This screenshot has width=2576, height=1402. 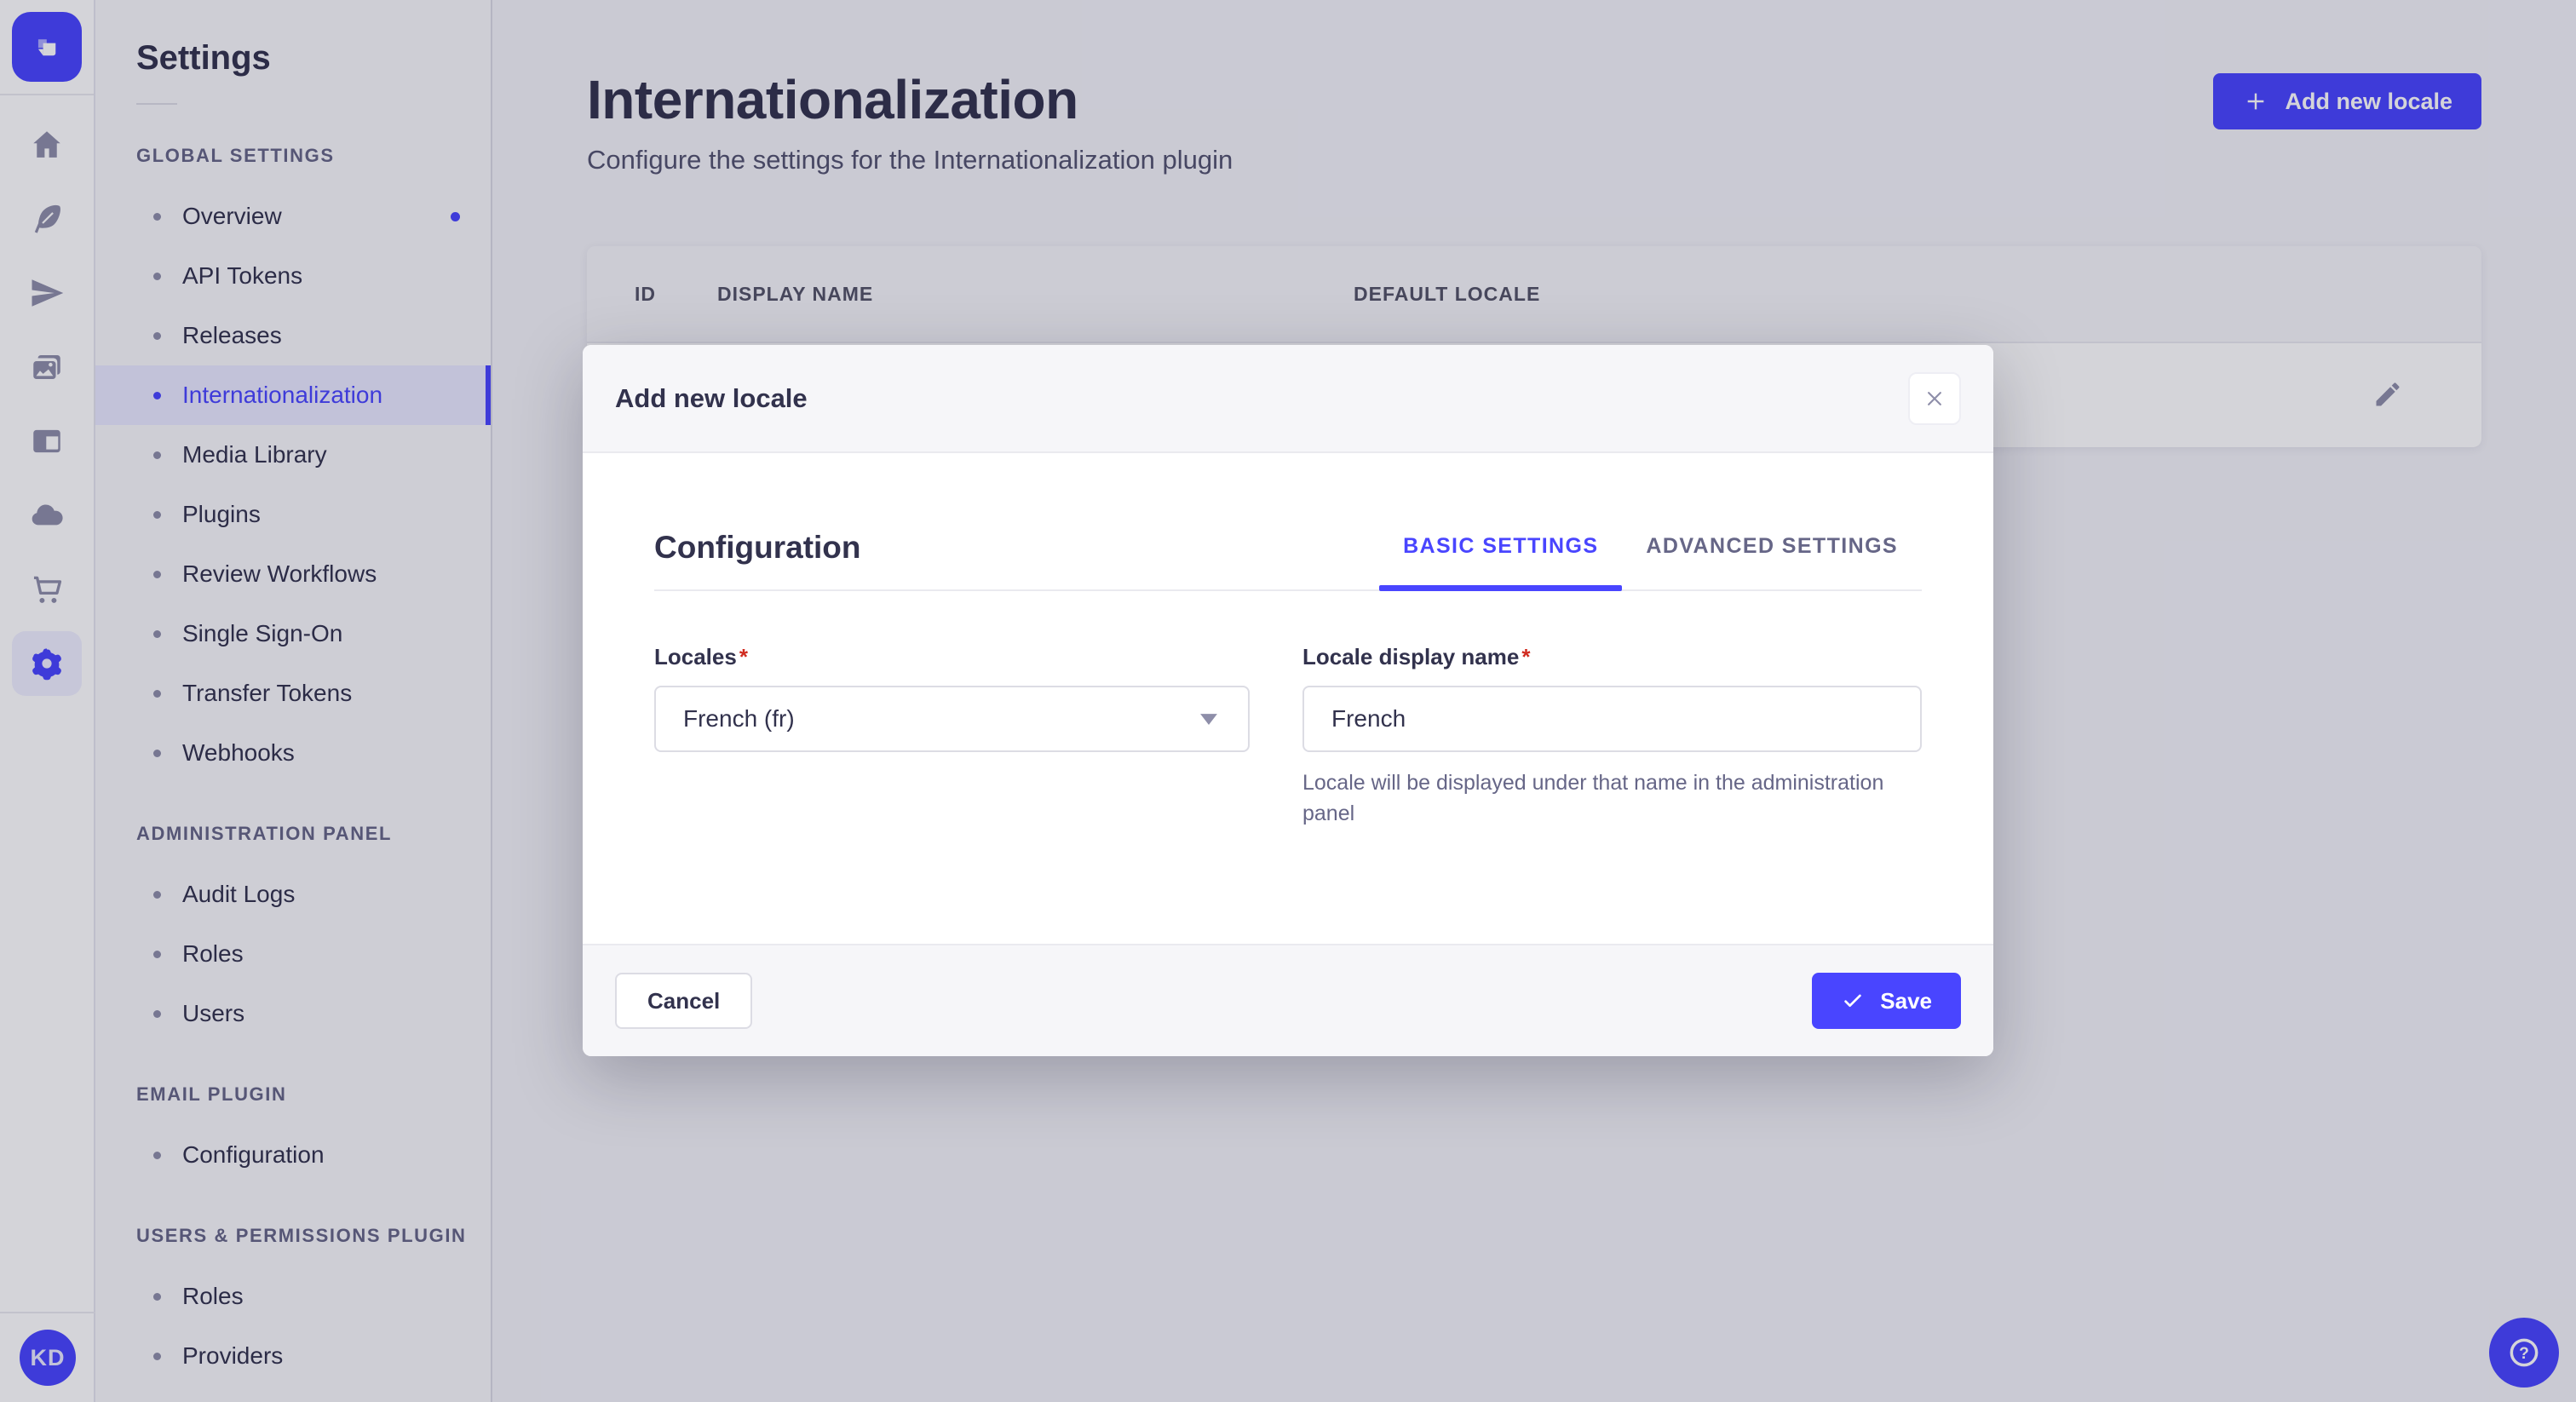 What do you see at coordinates (952, 657) in the screenshot?
I see `locales-label: Locales *` at bounding box center [952, 657].